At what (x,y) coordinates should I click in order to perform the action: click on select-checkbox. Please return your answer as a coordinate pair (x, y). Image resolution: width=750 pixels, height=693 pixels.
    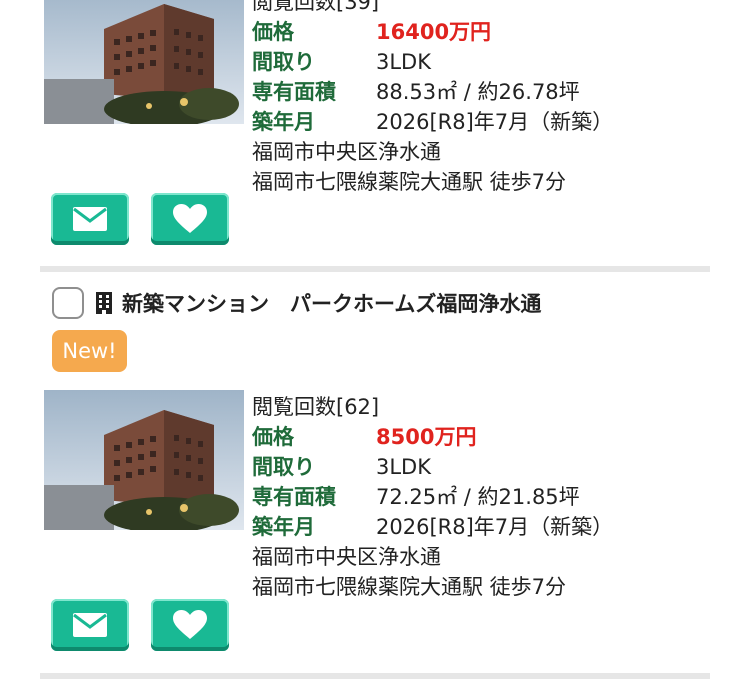
    Looking at the image, I should click on (68, 303).